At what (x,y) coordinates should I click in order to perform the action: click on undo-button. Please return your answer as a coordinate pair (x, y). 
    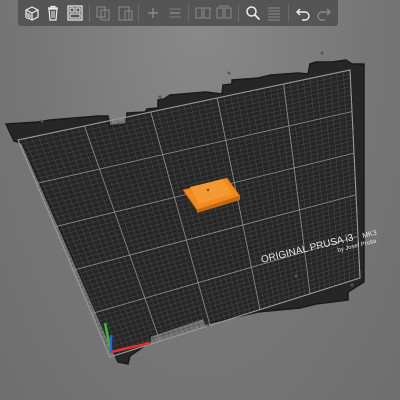
    Looking at the image, I should click on (303, 13).